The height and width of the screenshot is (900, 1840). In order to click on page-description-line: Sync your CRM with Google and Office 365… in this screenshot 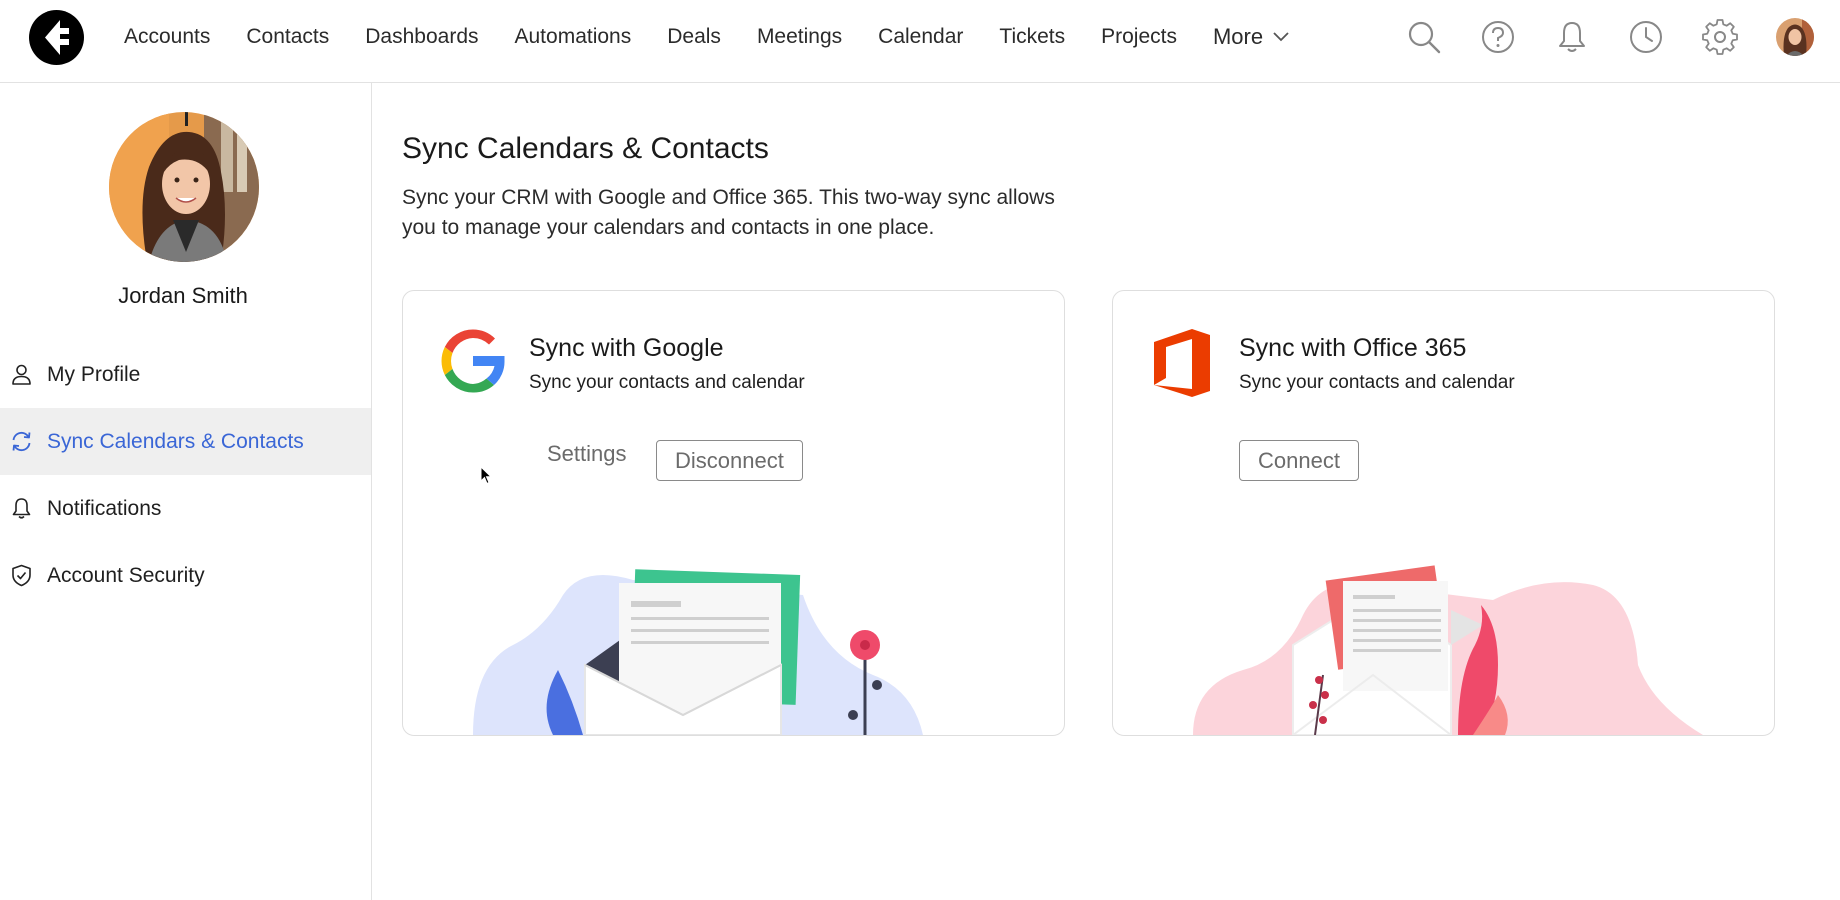, I will do `click(728, 197)`.